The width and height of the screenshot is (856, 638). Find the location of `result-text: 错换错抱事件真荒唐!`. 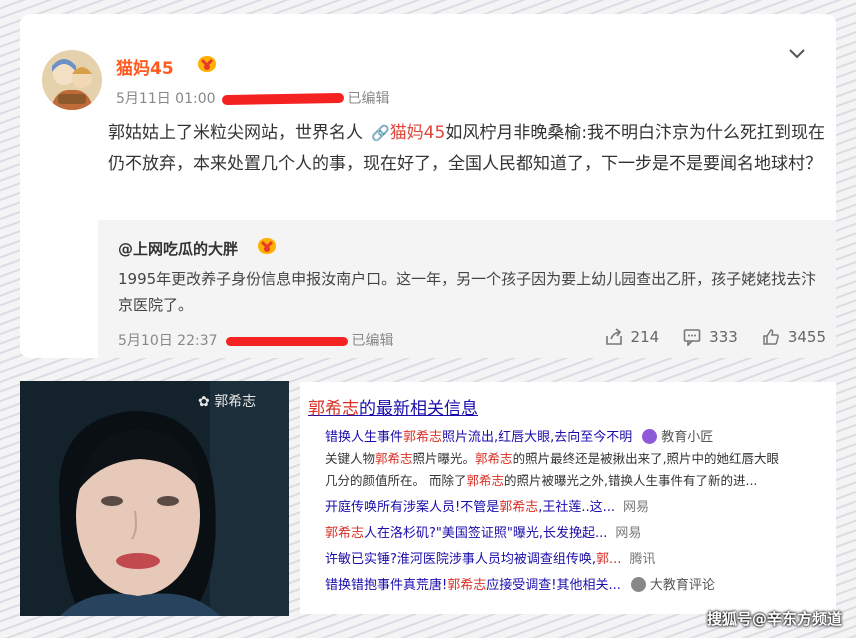

result-text: 错换错抱事件真荒唐! is located at coordinates (386, 585).